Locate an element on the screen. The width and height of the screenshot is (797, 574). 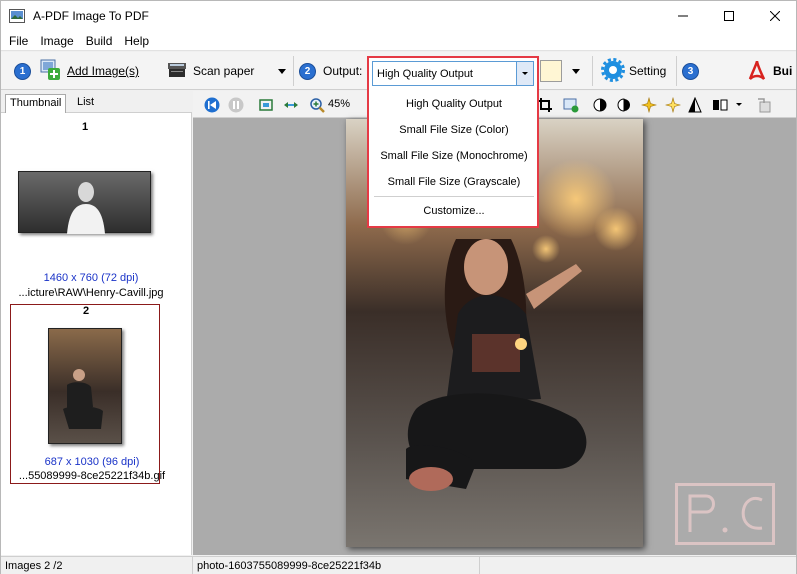
color-dropdown-button is located at coordinates (576, 71).